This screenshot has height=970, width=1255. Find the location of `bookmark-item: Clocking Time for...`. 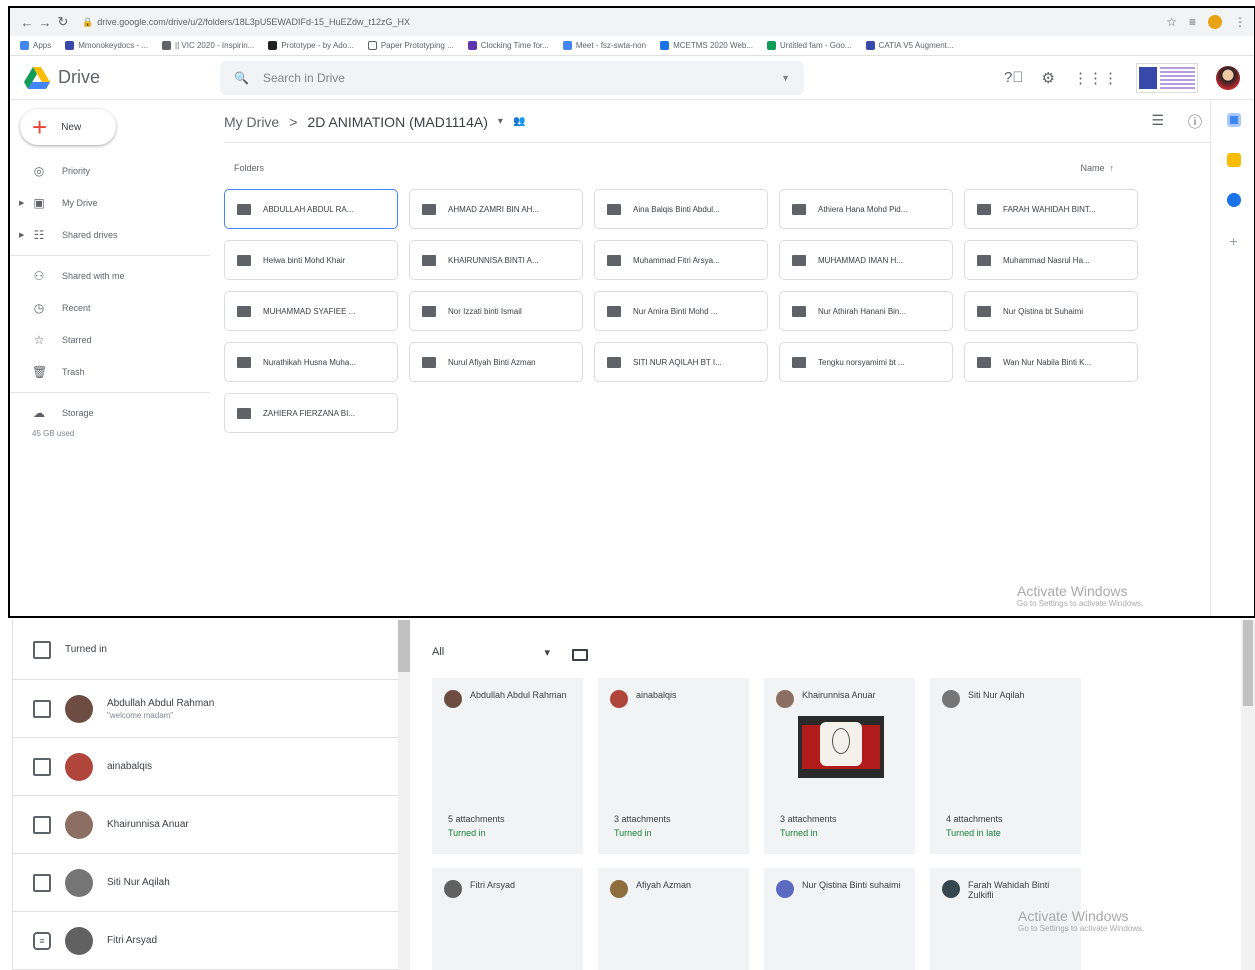

bookmark-item: Clocking Time for... is located at coordinates (508, 45).